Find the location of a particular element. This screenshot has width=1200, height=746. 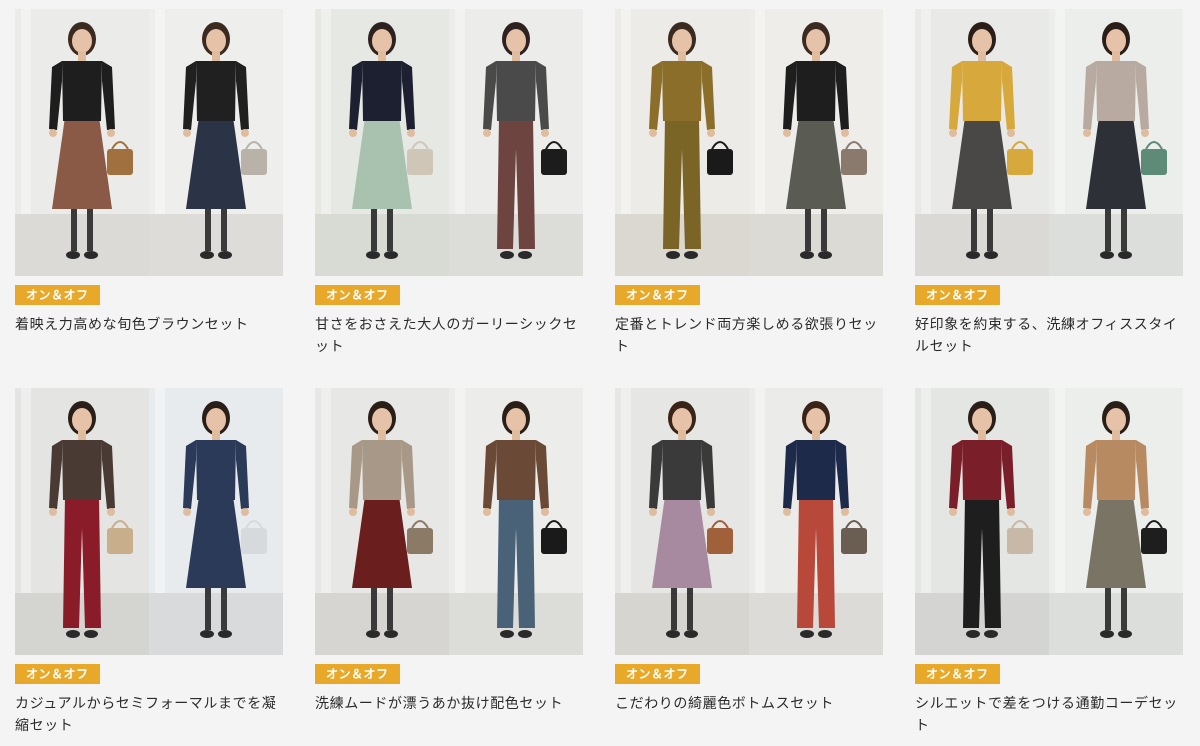

outfit-title-link: カジュアルからセミフォーマルまでを凝縮セット is located at coordinates (149, 715).